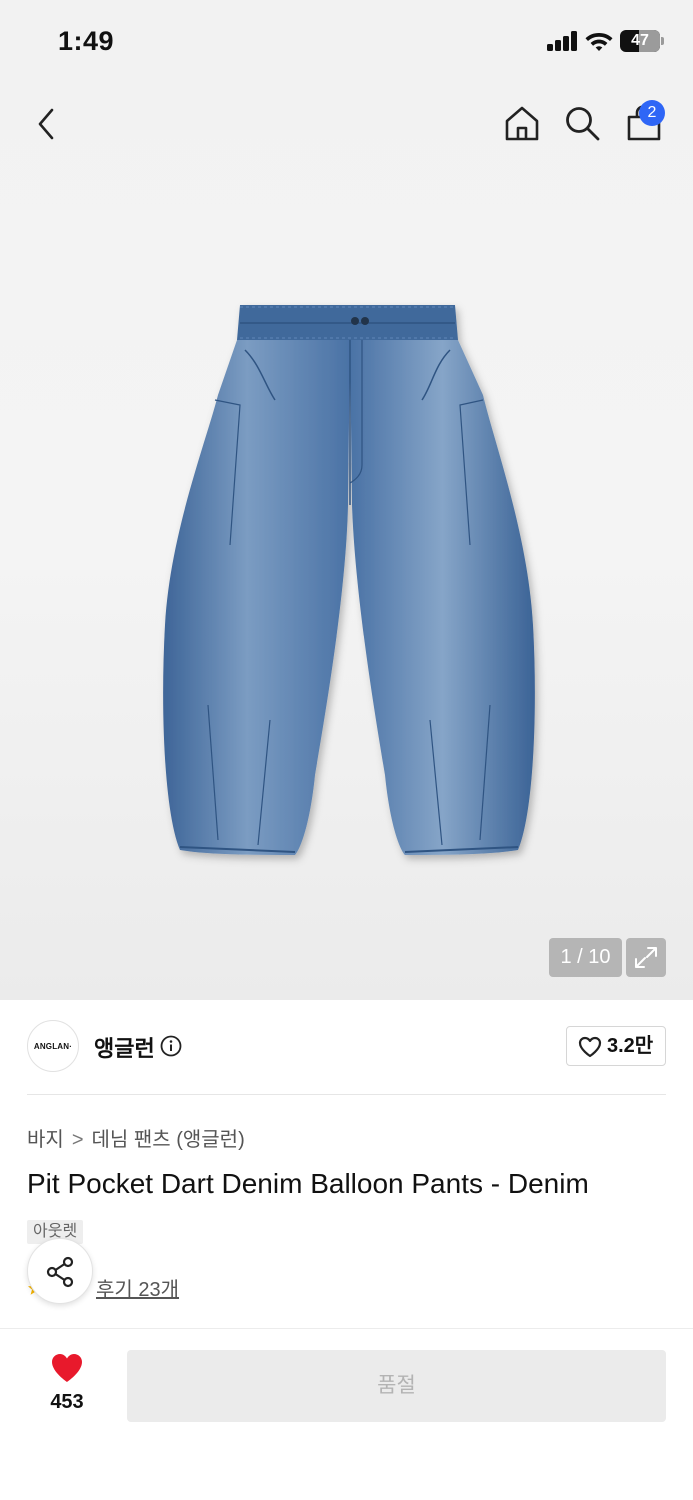  What do you see at coordinates (168, 1140) in the screenshot?
I see `breadcrumb-subcategory: 데님 팬츠 (앵글런)` at bounding box center [168, 1140].